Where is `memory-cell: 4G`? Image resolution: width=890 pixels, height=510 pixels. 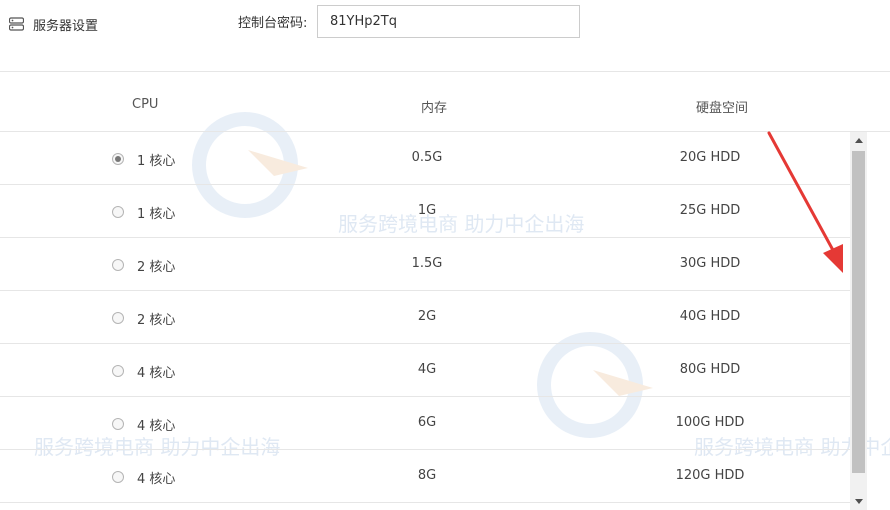
memory-cell: 4G is located at coordinates (427, 369).